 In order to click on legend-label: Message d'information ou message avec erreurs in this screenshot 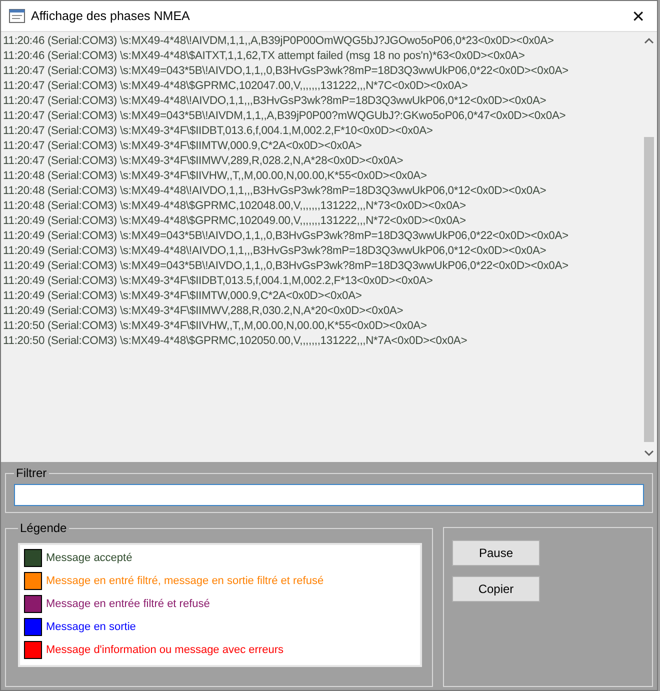, I will do `click(165, 650)`.